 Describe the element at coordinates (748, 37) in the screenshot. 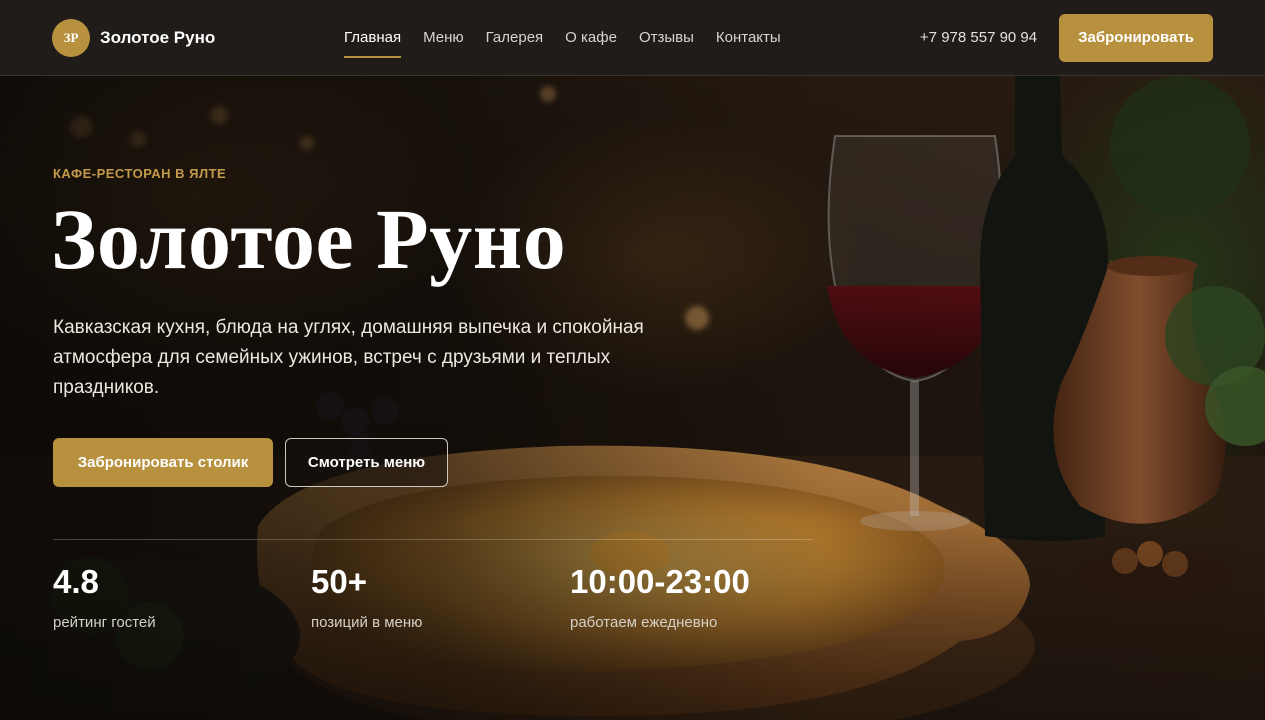

I see `nav-item-contacts: Контакты` at that location.